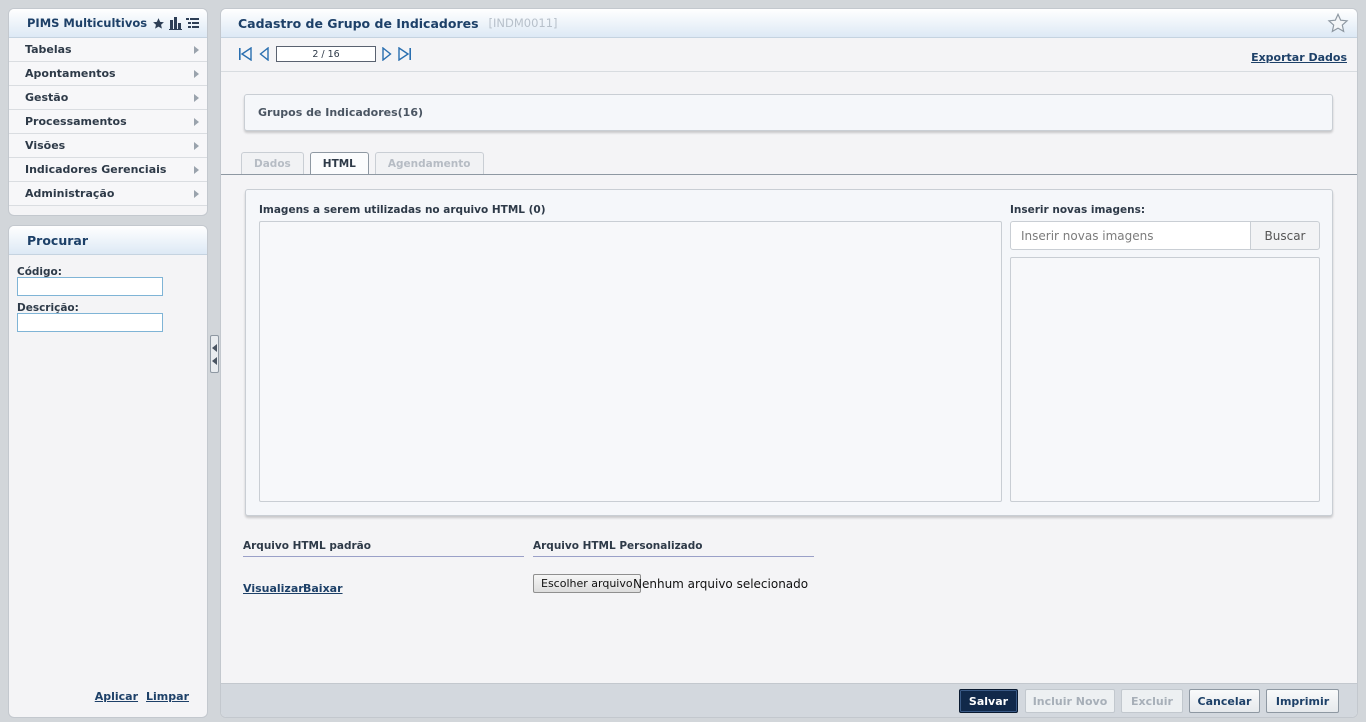 The image size is (1366, 722). What do you see at coordinates (789, 174) in the screenshot?
I see `tab-divider` at bounding box center [789, 174].